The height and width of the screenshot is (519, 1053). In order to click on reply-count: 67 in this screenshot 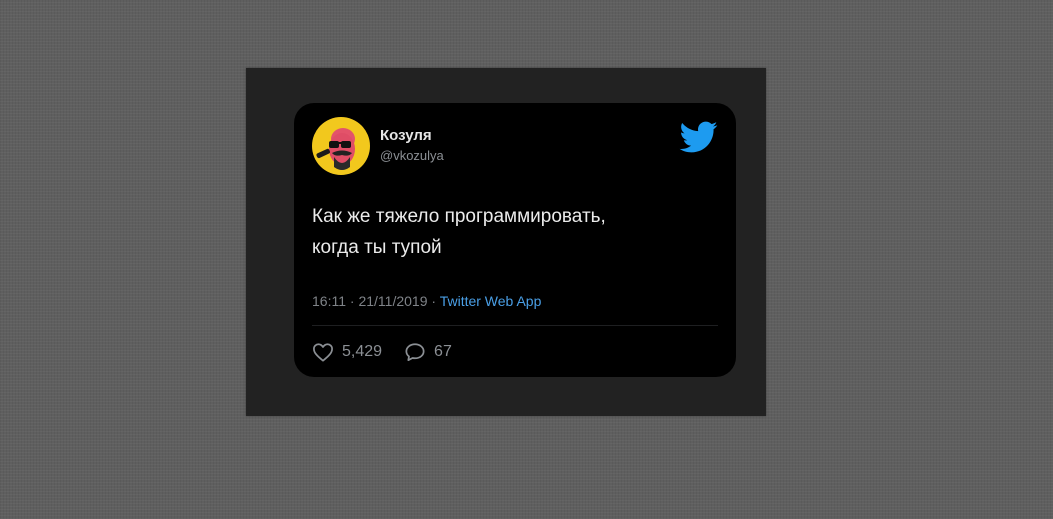, I will do `click(443, 351)`.